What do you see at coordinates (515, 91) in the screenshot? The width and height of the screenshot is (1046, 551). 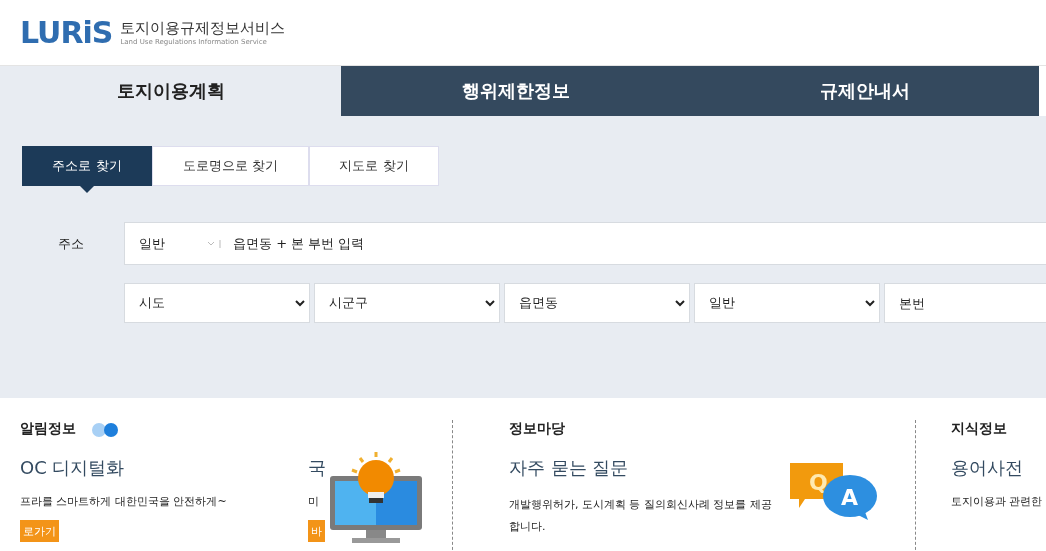 I see `main-tab: 행위제한정보` at bounding box center [515, 91].